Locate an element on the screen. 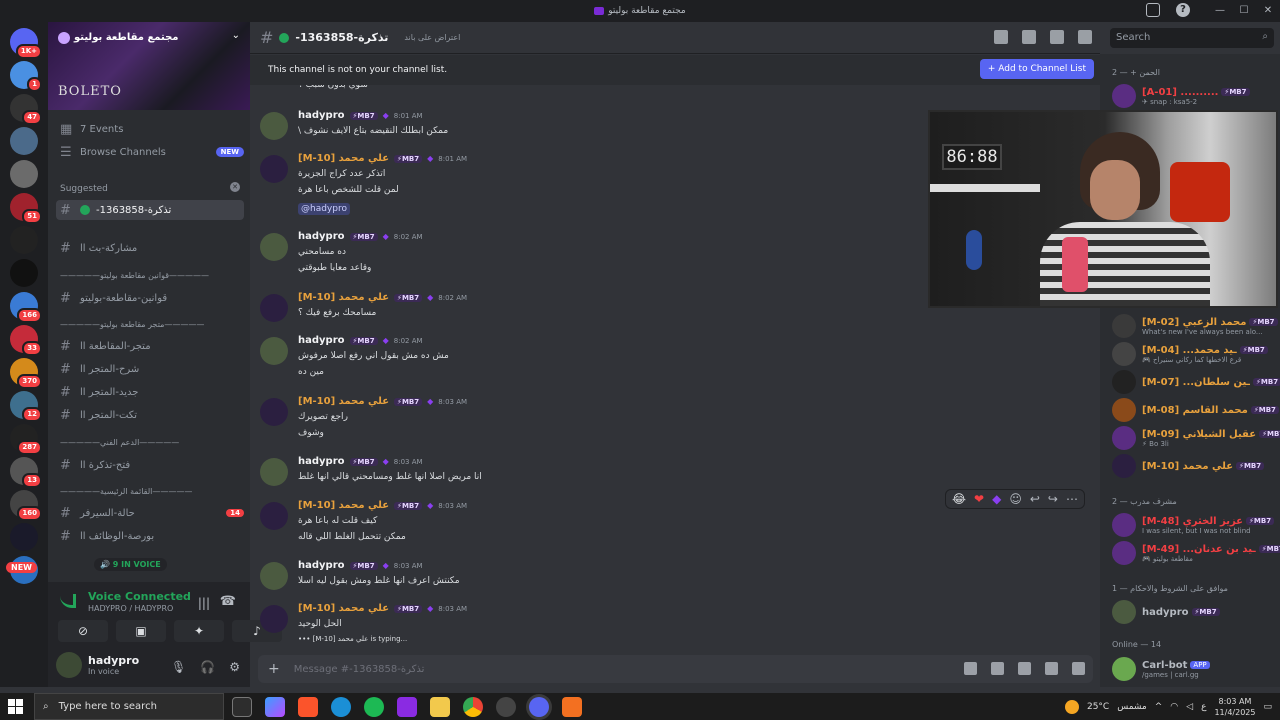 The width and height of the screenshot is (1280, 720). message-action-icon: ↪ is located at coordinates (1053, 499).